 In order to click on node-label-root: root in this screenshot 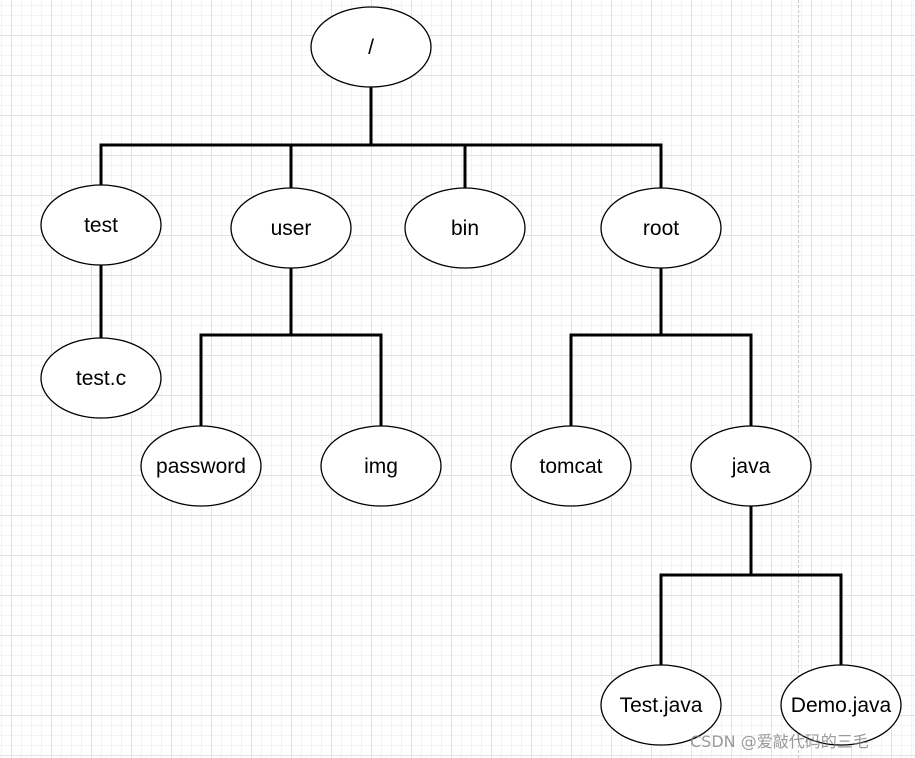, I will do `click(661, 228)`.